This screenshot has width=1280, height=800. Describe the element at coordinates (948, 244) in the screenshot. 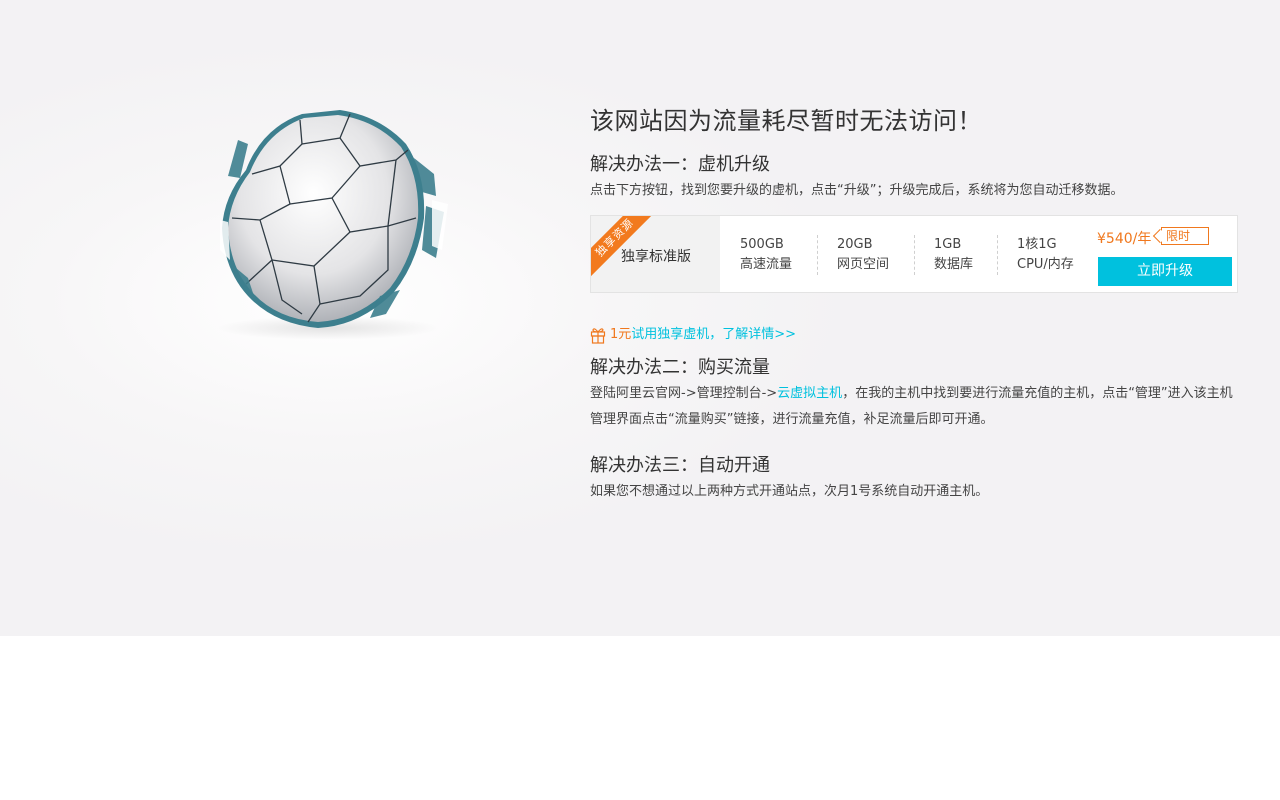

I see `spec-value: 1GB` at that location.